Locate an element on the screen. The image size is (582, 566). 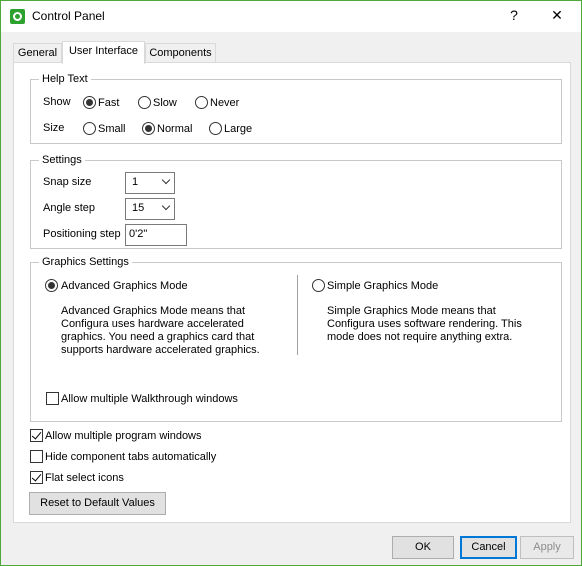
size-small-label: Small is located at coordinates (112, 129).